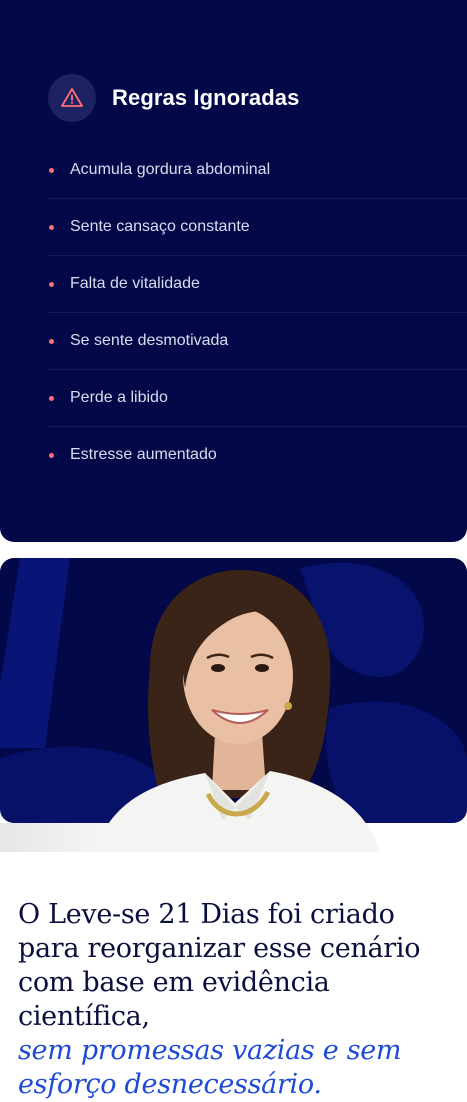 This screenshot has height=1102, width=467. I want to click on list-item: Perde a libido, so click(257, 398).